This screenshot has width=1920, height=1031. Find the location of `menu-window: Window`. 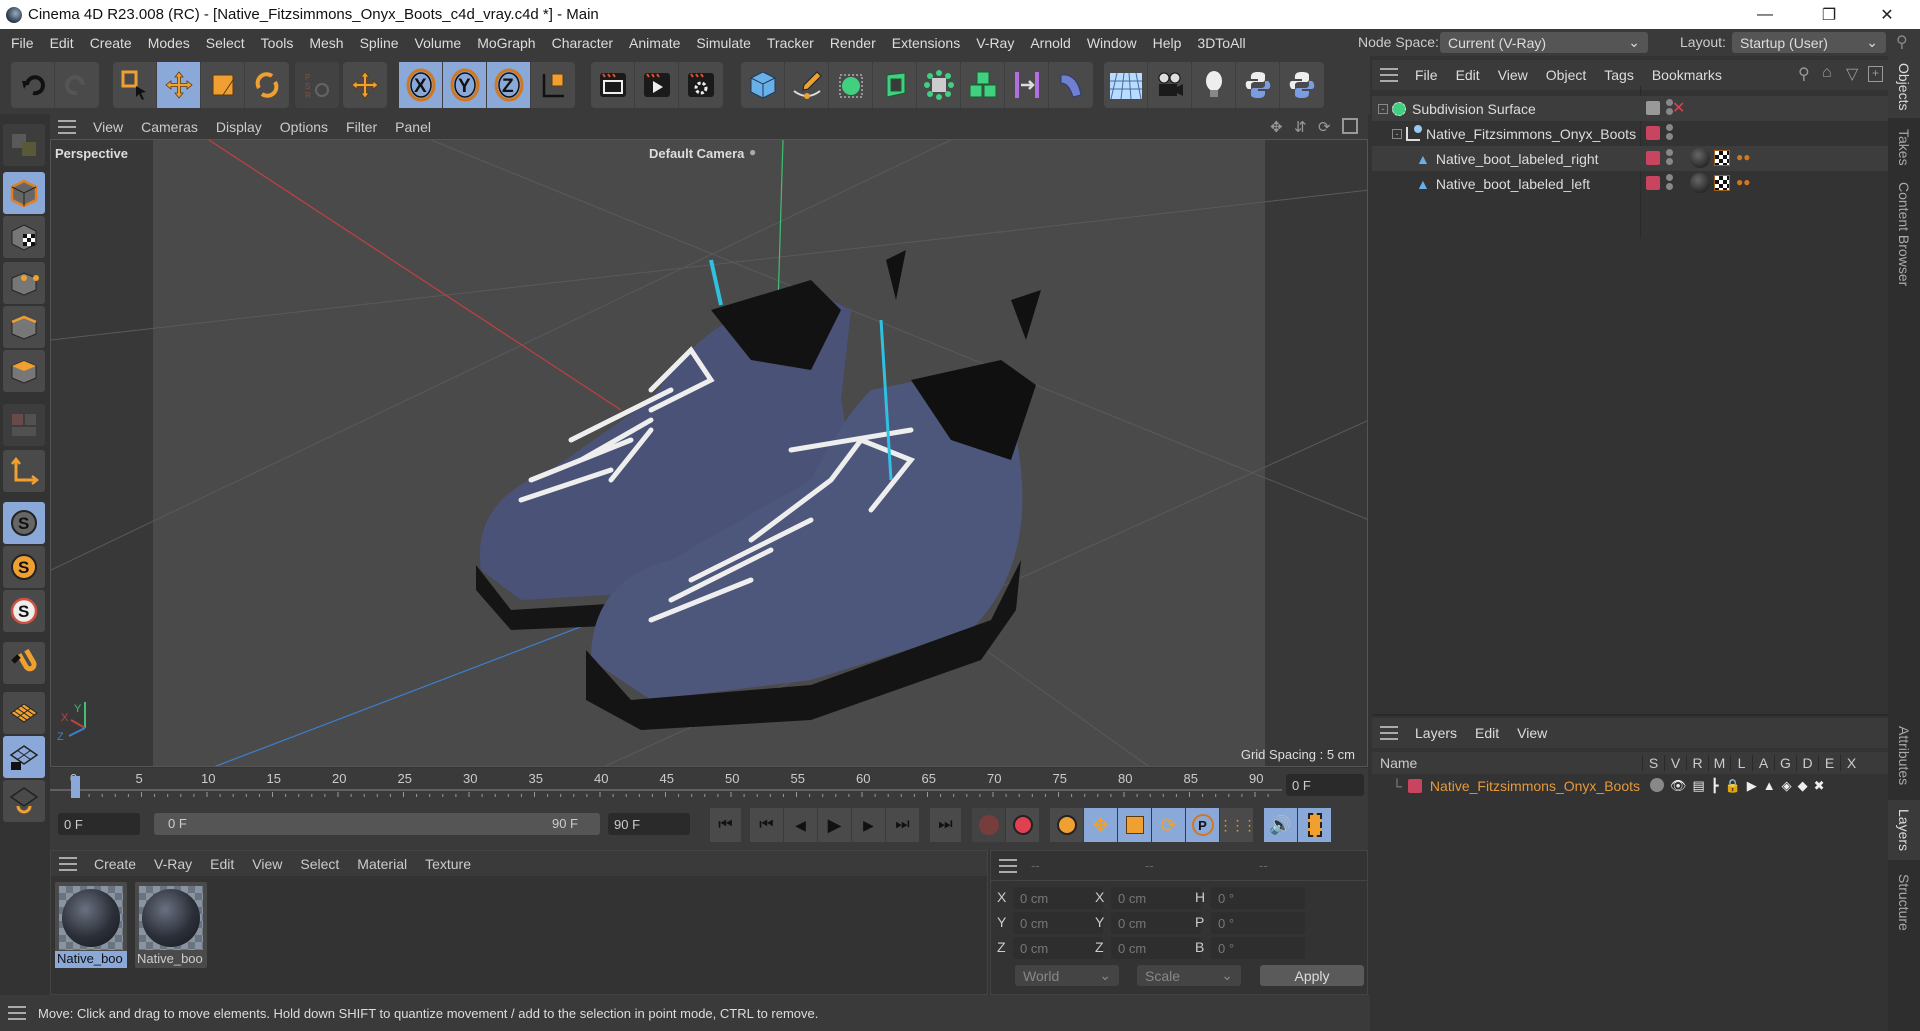

menu-window: Window is located at coordinates (1112, 43).